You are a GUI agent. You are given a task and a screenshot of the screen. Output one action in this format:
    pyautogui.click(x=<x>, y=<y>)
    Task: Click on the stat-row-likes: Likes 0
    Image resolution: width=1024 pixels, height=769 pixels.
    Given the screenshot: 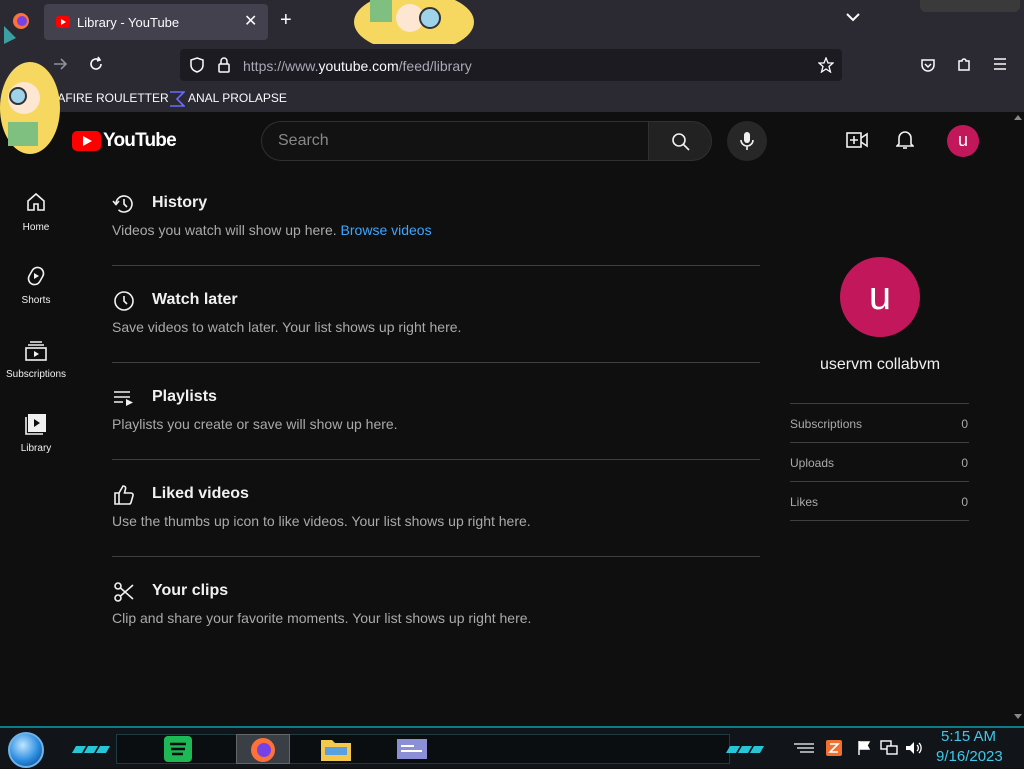 What is the action you would take?
    pyautogui.click(x=879, y=501)
    